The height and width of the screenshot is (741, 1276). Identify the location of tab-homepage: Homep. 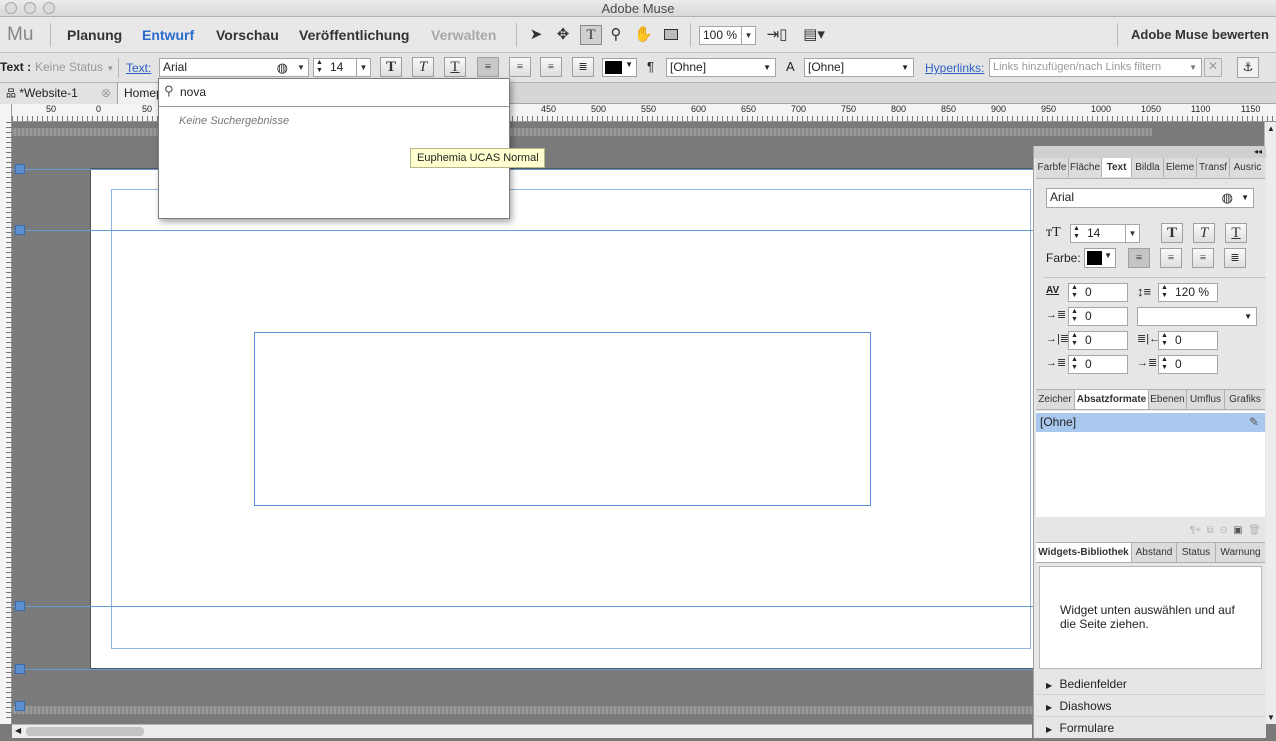
(140, 93).